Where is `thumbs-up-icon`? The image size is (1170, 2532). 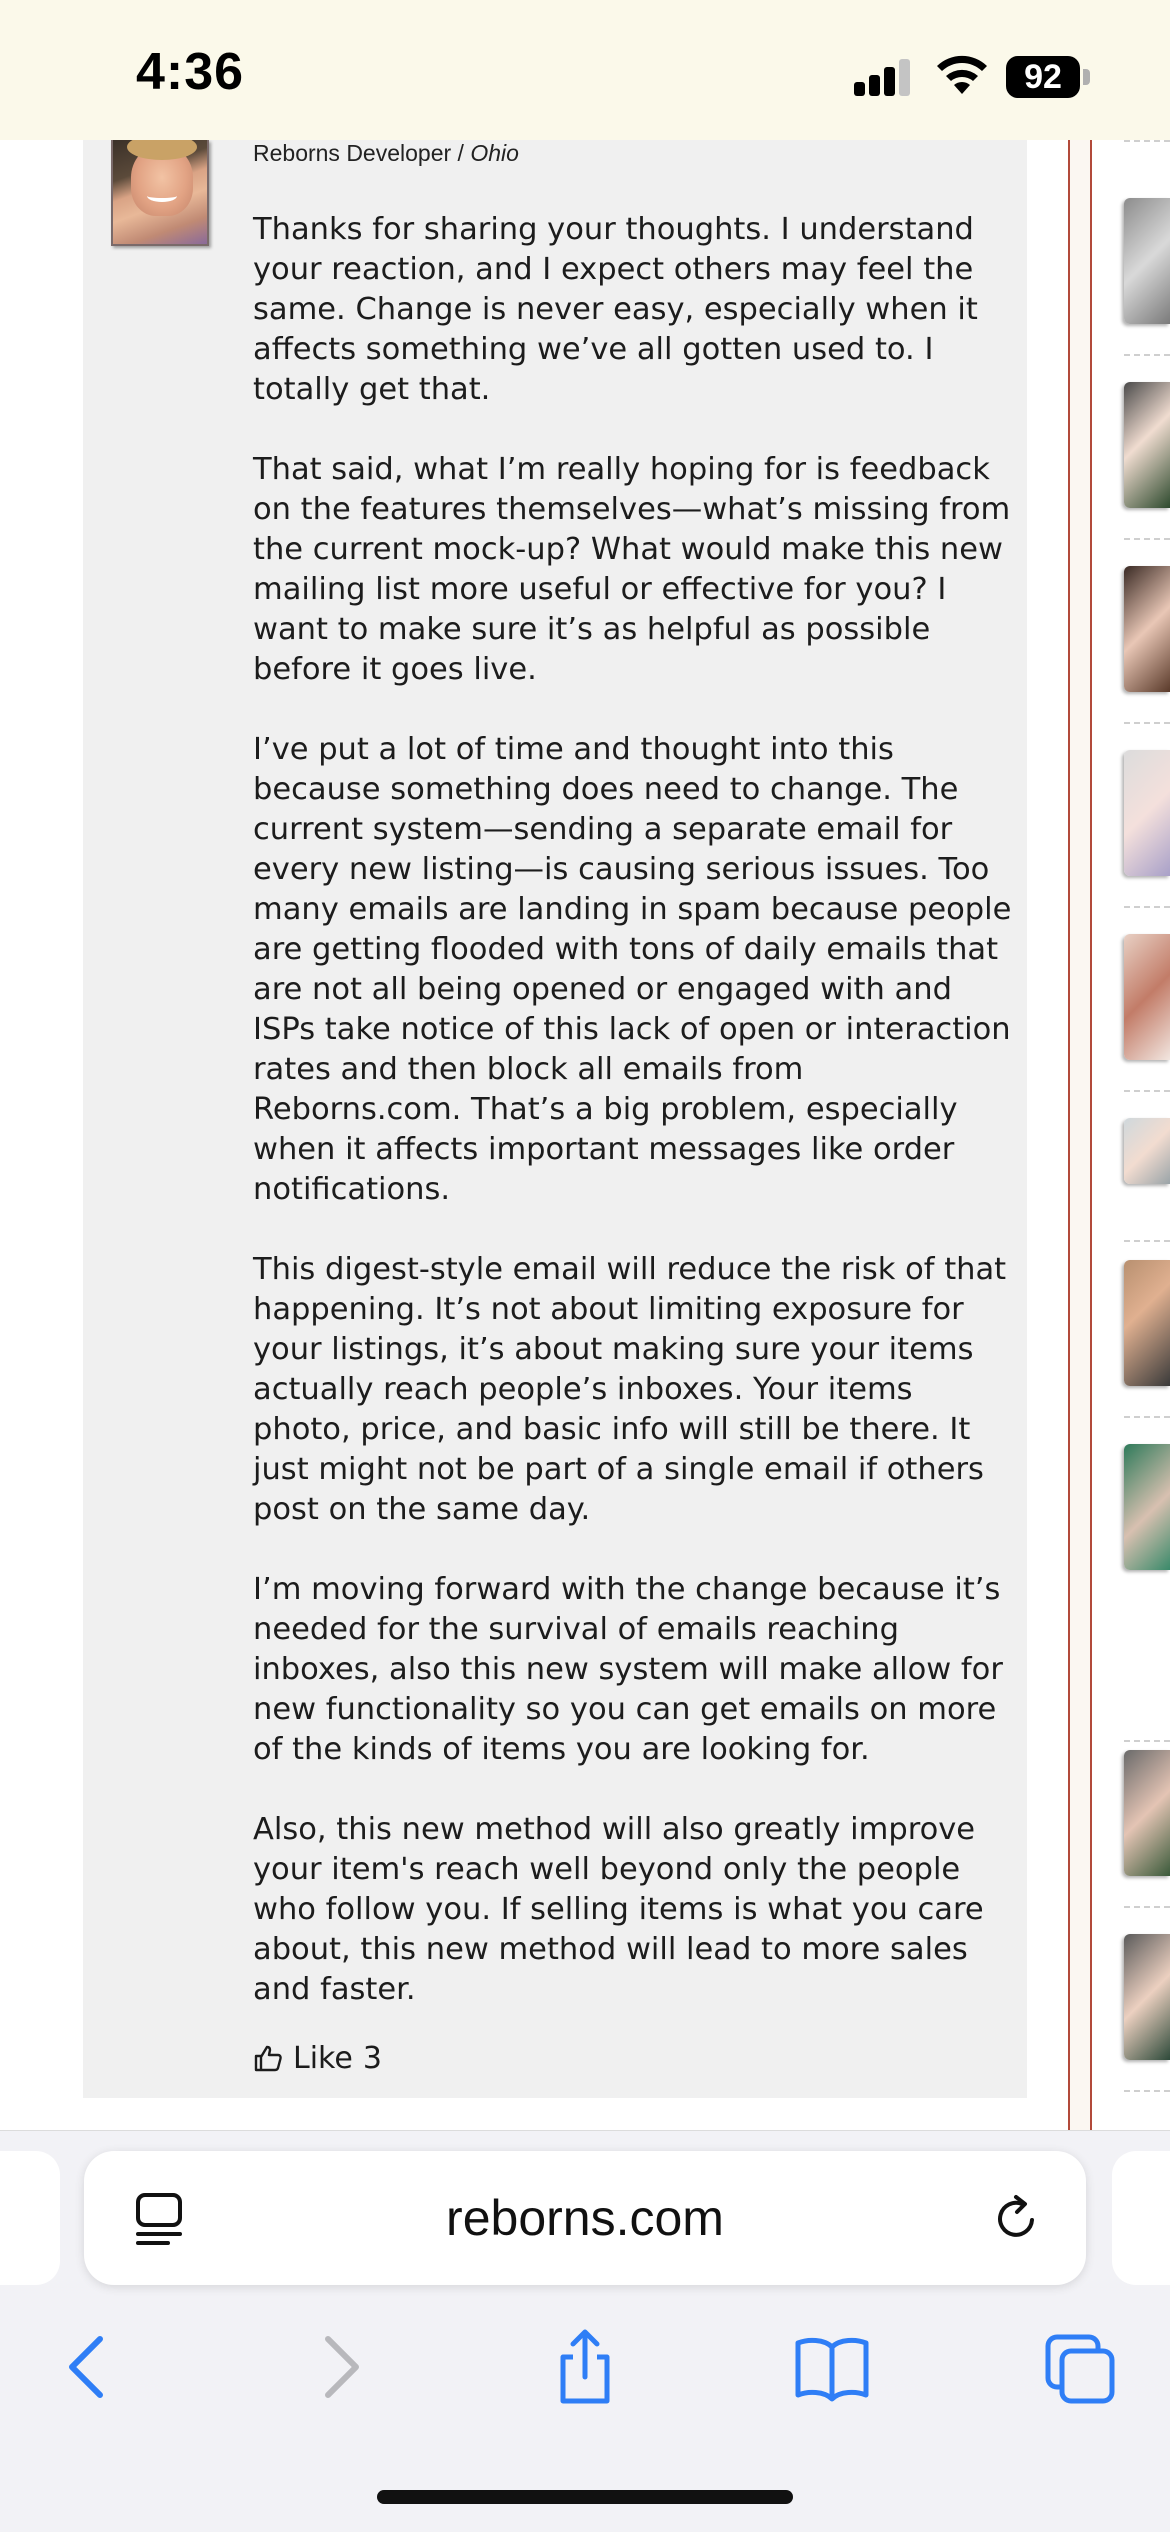
thumbs-up-icon is located at coordinates (268, 2058).